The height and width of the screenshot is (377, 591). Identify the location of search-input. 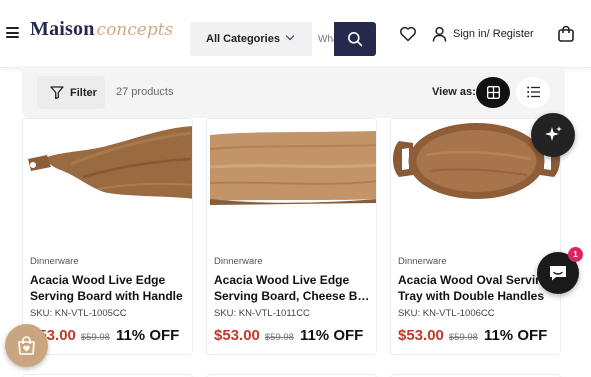
(323, 39).